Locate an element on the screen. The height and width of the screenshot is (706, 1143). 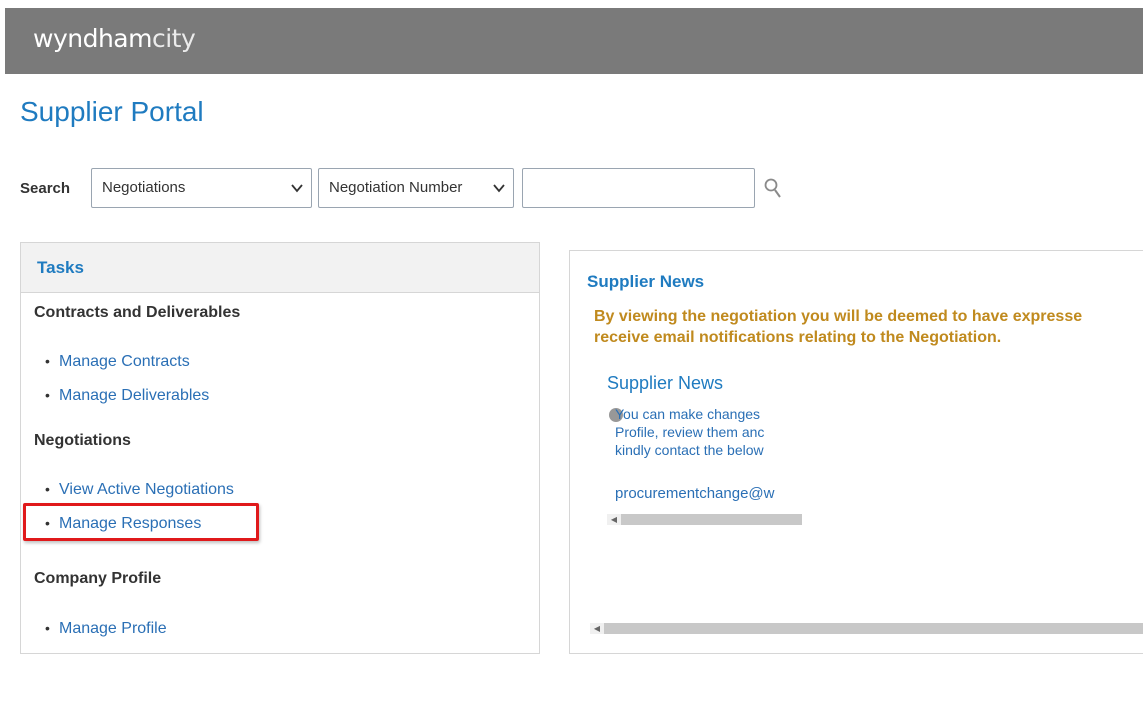
section-contracts-deliverables: Contracts and Deliverables is located at coordinates (137, 312).